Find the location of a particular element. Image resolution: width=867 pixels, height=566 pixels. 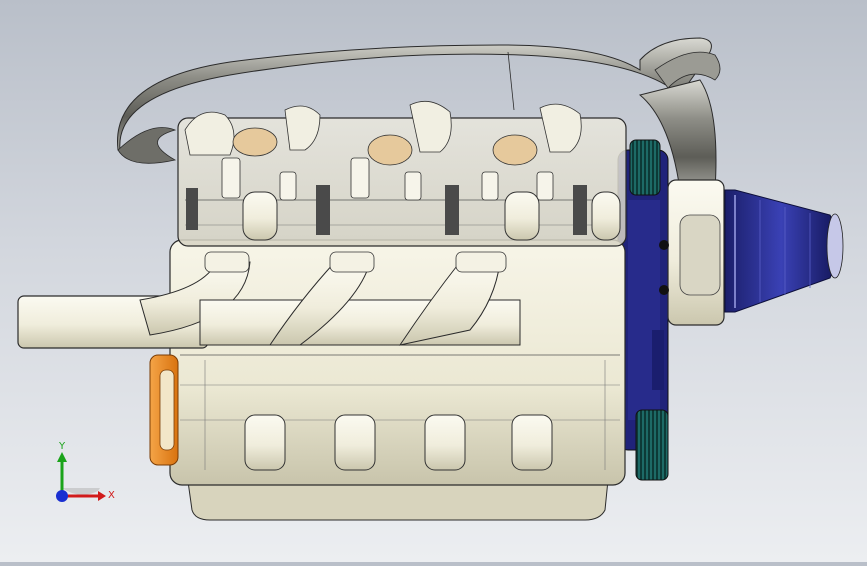

lower-pulley is located at coordinates (652, 445).